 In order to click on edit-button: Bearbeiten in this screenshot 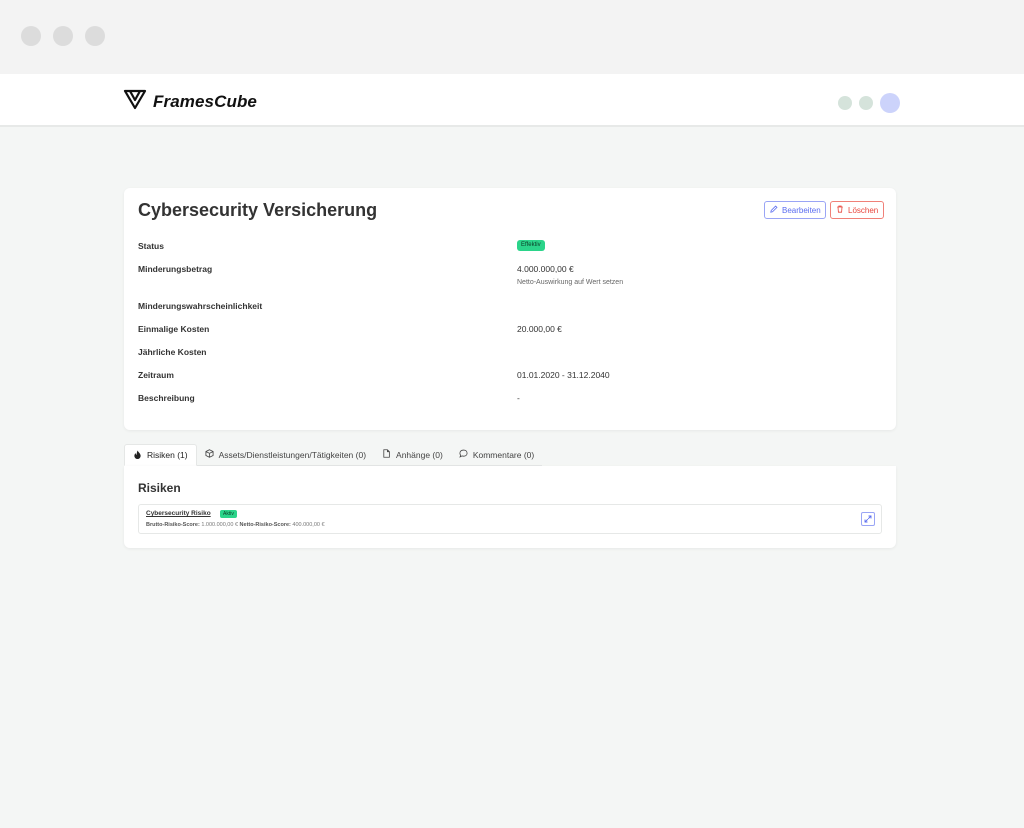, I will do `click(795, 210)`.